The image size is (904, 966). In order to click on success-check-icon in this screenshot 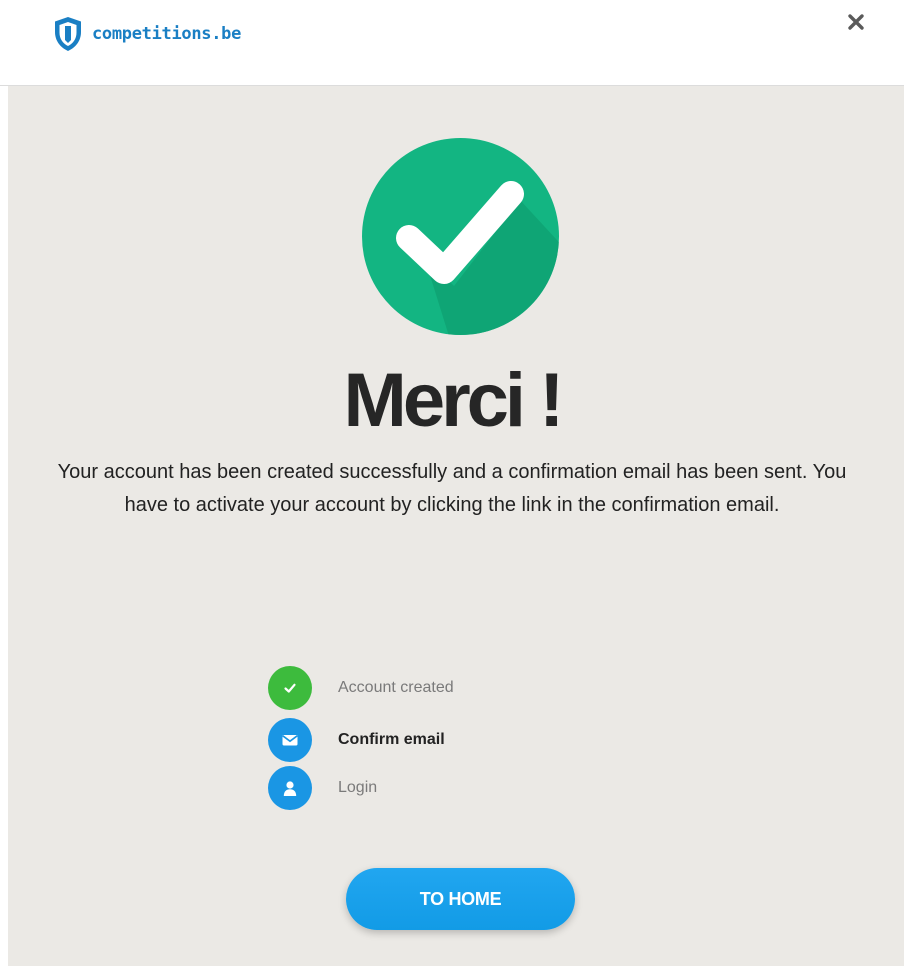, I will do `click(460, 236)`.